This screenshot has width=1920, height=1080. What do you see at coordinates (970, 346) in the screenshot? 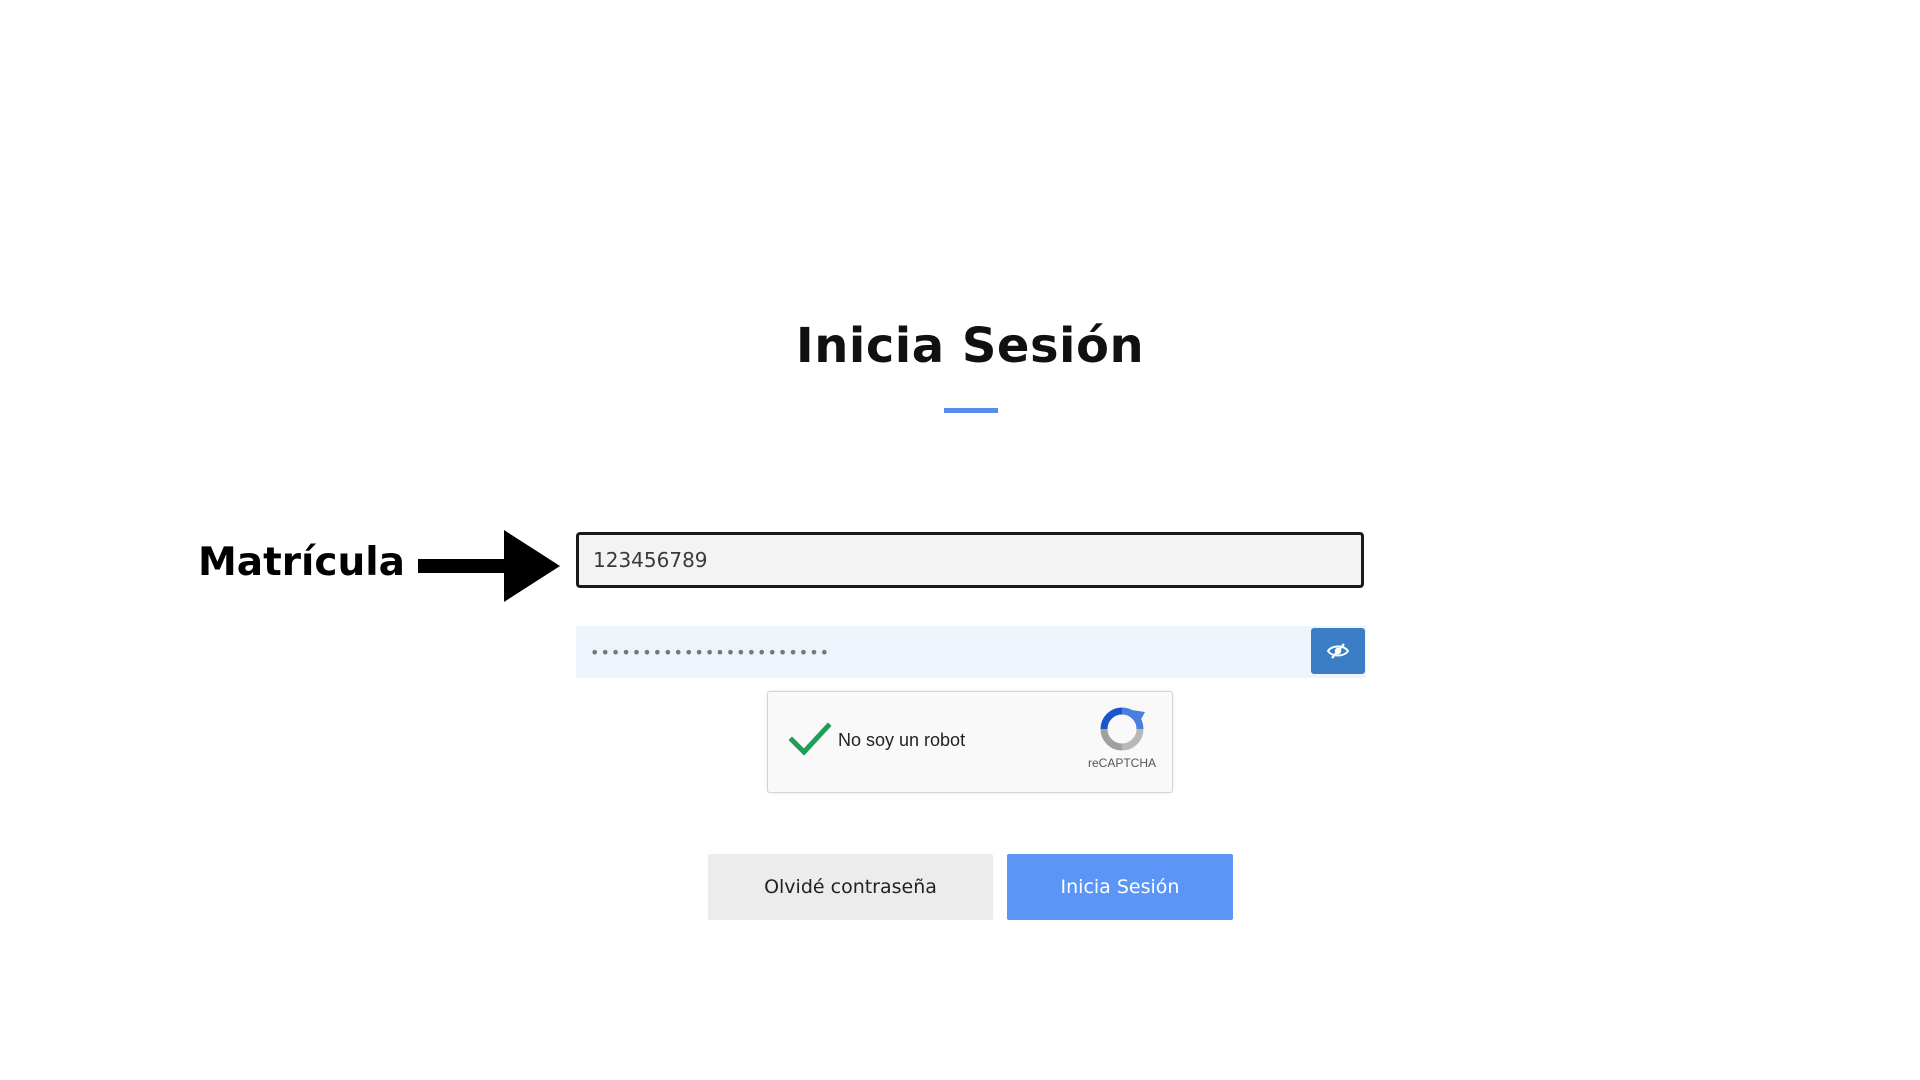
I see `page-title: Inicia Sesión` at bounding box center [970, 346].